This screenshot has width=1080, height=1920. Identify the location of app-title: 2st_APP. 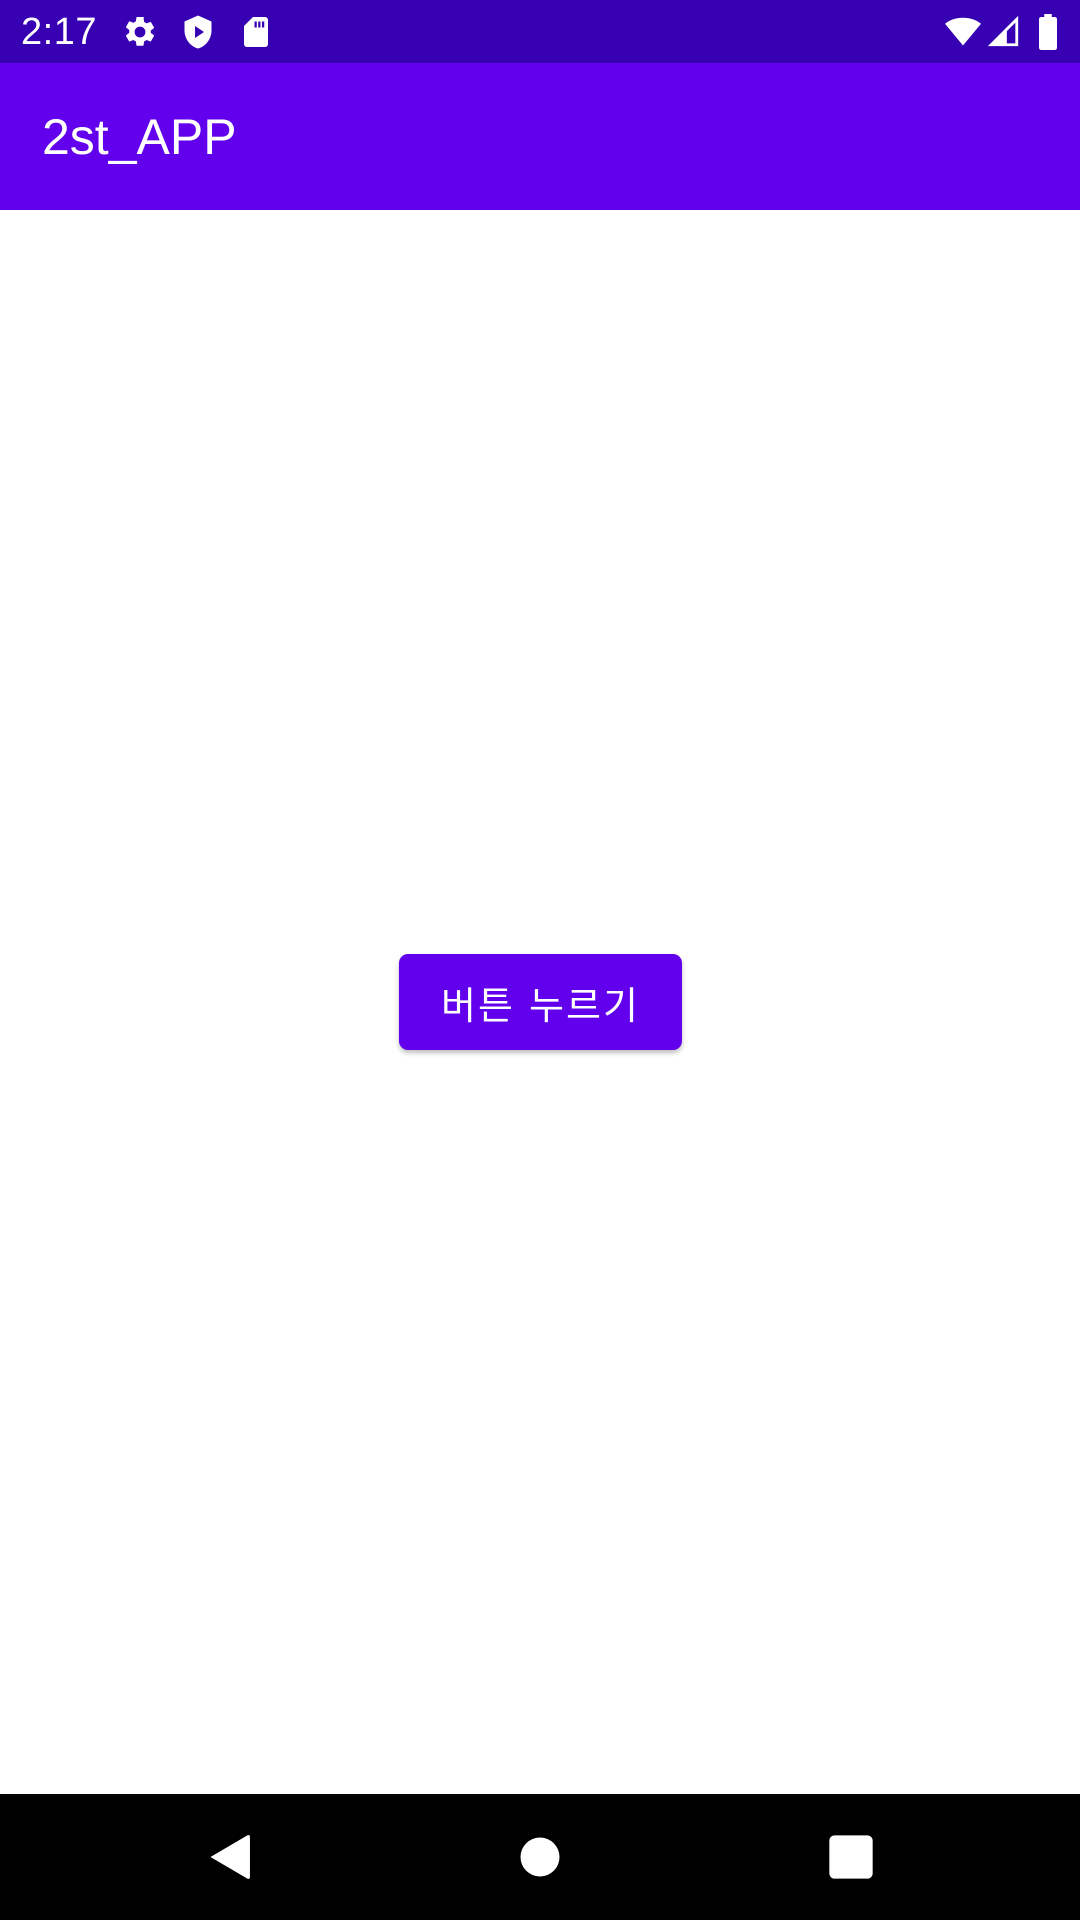
(139, 137).